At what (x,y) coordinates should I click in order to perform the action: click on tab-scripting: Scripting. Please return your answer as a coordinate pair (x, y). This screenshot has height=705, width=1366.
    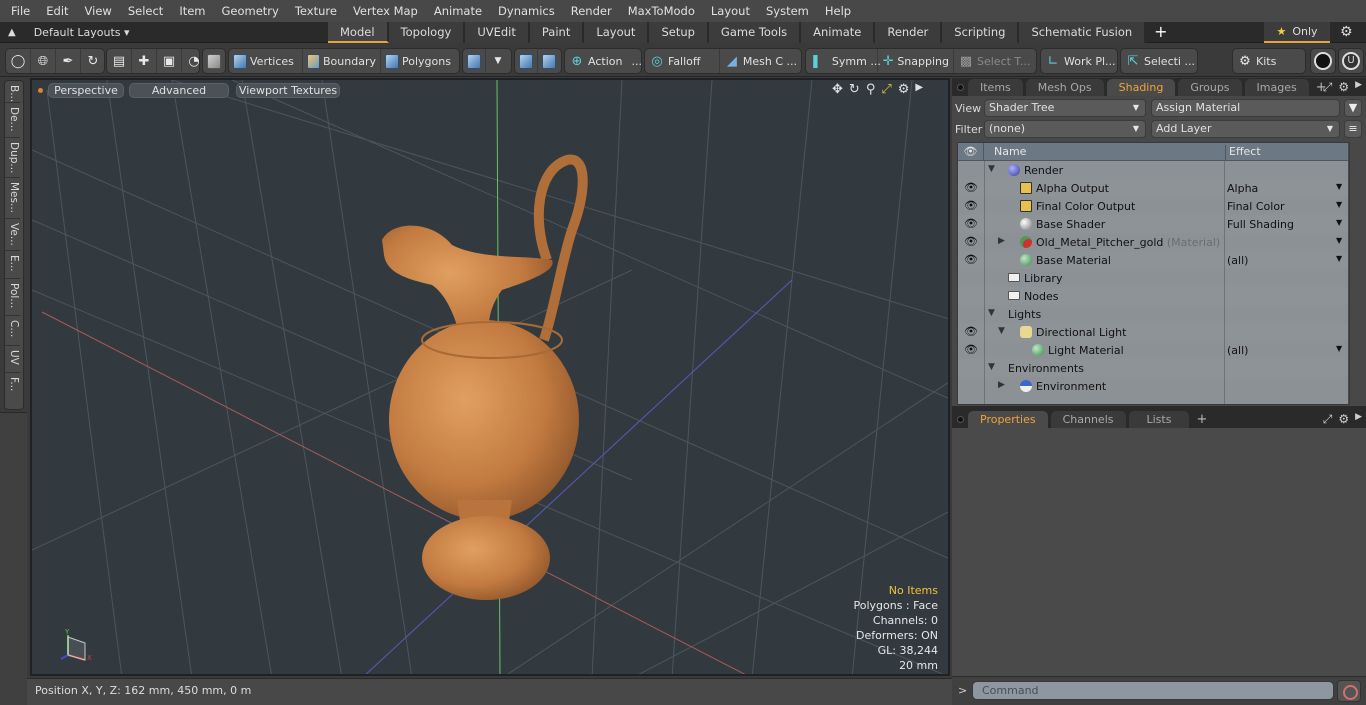
    Looking at the image, I should click on (981, 32).